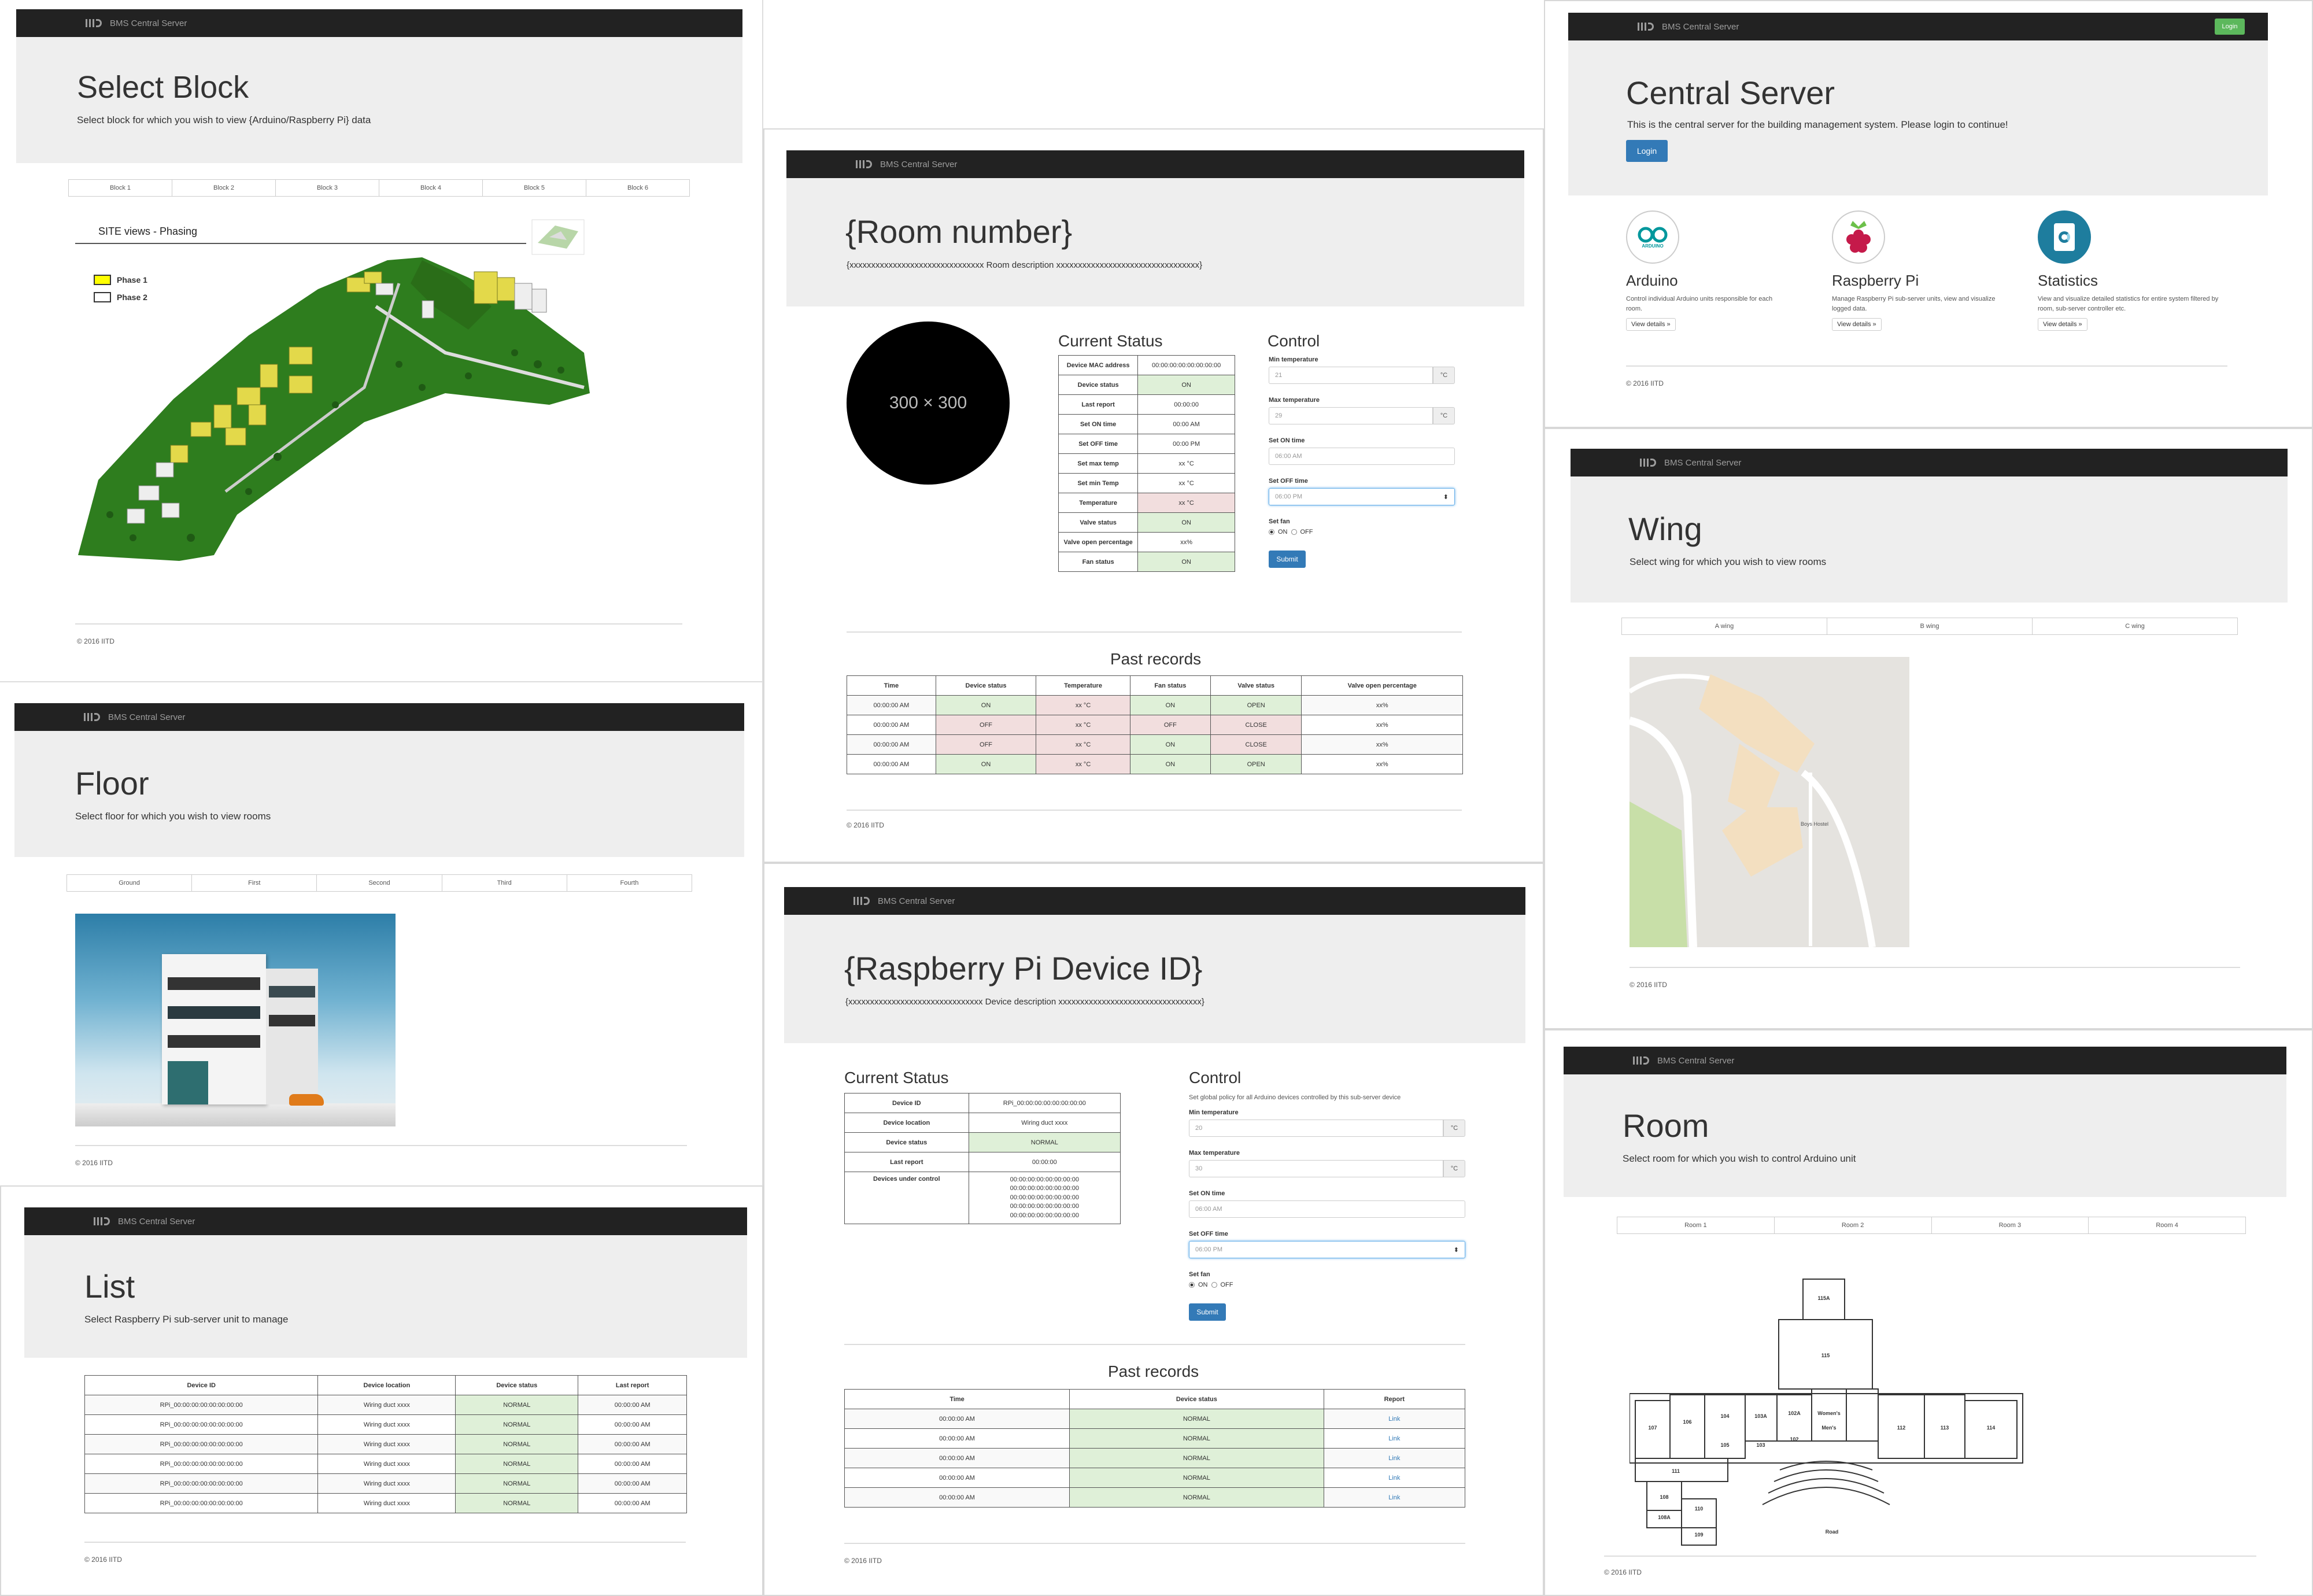 The width and height of the screenshot is (2313, 1596). Describe the element at coordinates (336, 393) in the screenshot. I see `site-plan-image` at that location.